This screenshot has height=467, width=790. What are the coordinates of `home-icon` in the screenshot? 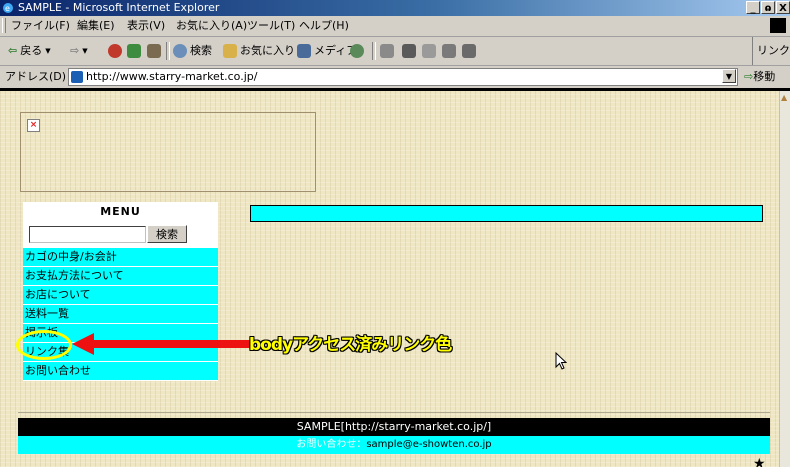 It's located at (154, 51).